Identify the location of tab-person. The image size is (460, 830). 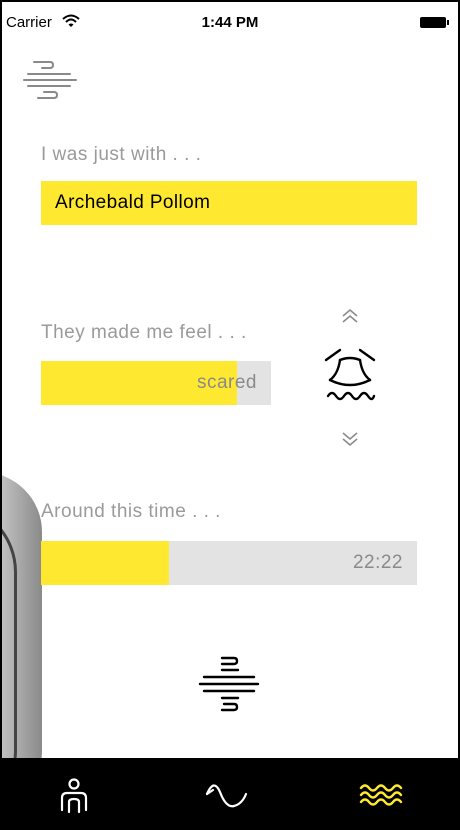
(72, 793).